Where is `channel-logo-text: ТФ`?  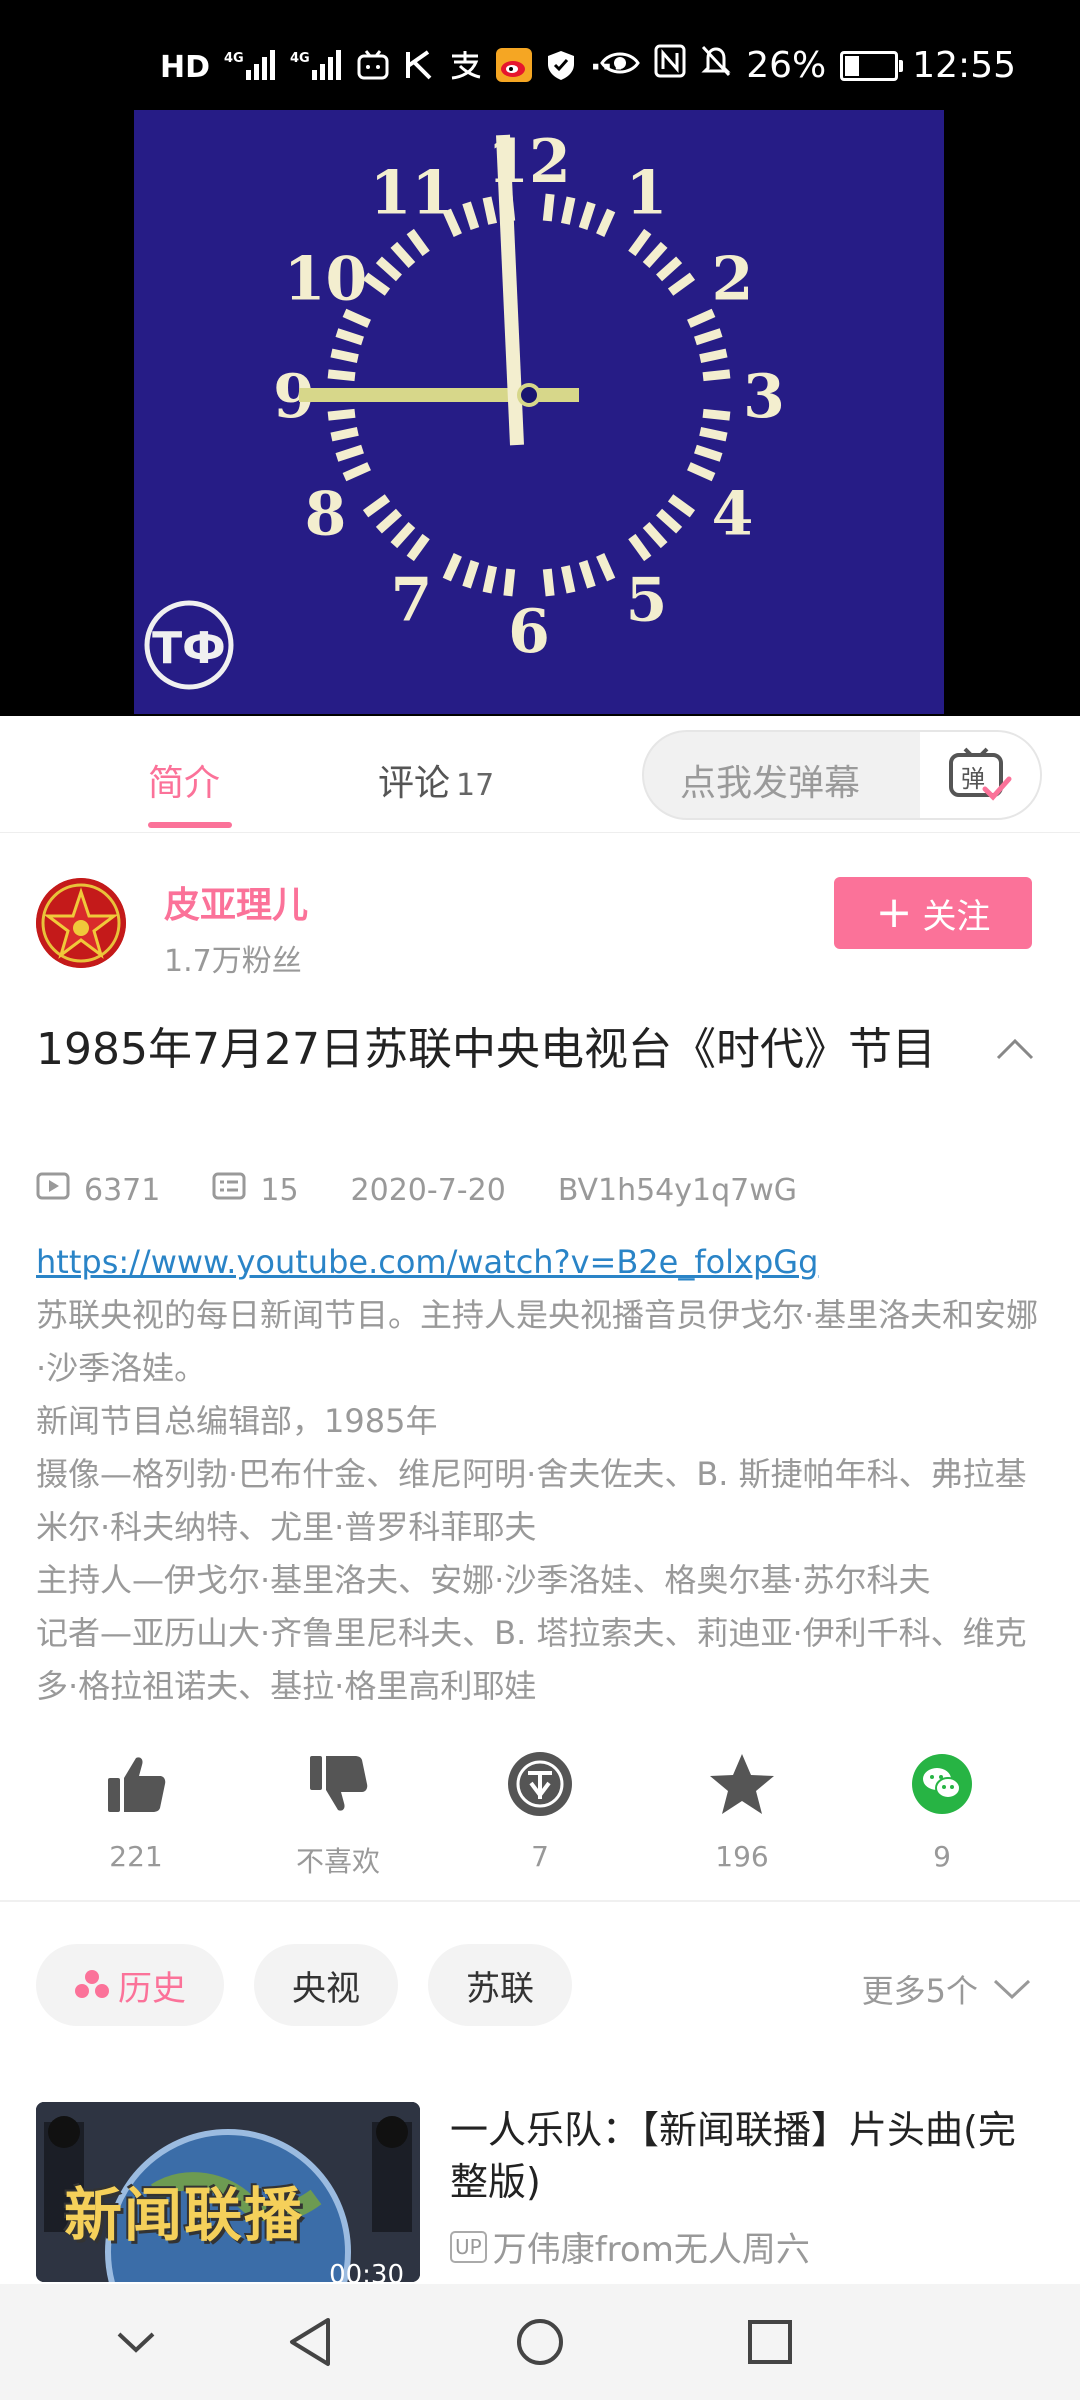
channel-logo-text: ТФ is located at coordinates (189, 648).